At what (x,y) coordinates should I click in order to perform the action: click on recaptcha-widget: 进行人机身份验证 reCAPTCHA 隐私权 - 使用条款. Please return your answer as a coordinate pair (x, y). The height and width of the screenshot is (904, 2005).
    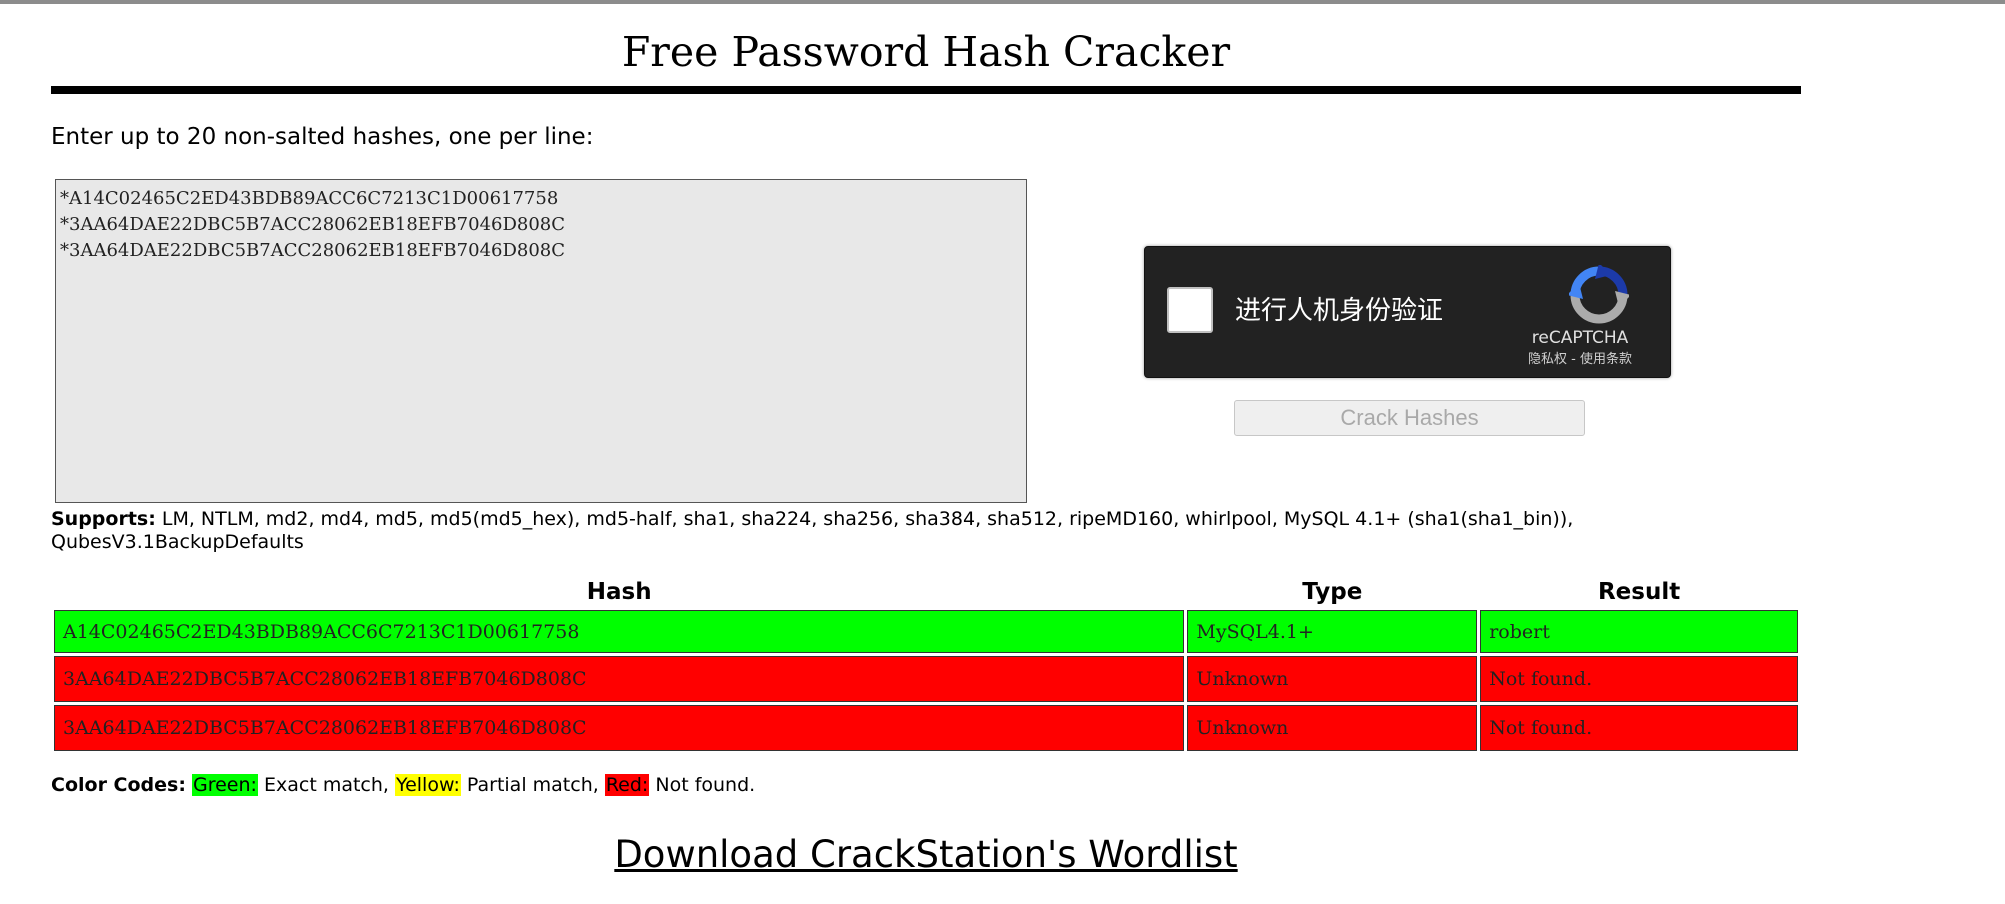
    Looking at the image, I should click on (1407, 312).